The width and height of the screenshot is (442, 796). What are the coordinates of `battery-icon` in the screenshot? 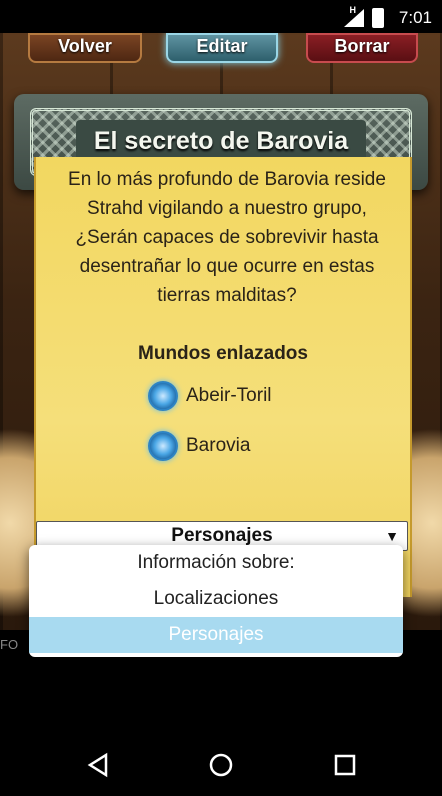 It's located at (378, 18).